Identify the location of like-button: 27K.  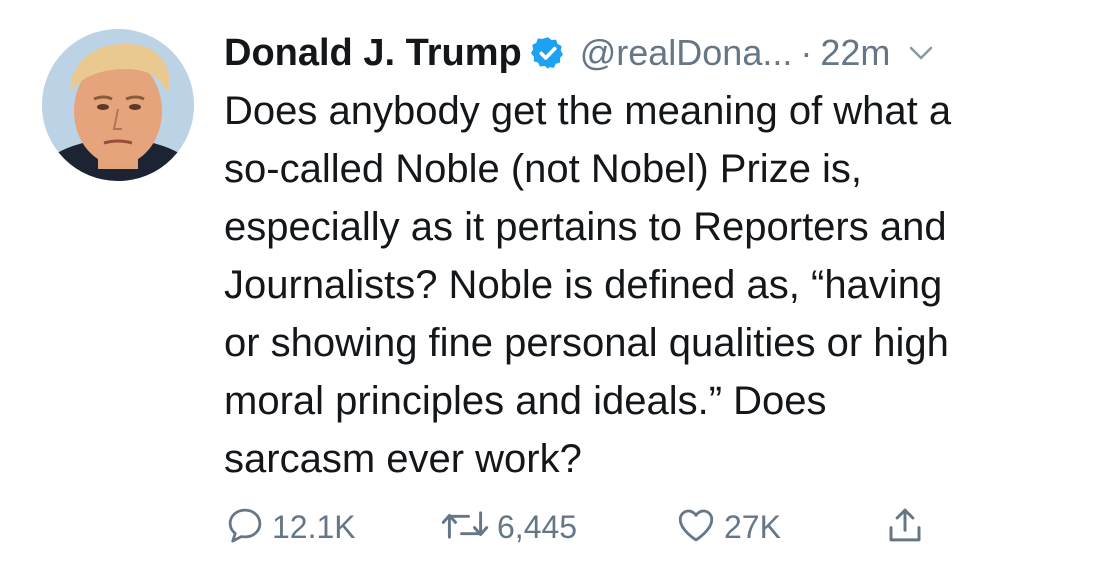
(727, 527).